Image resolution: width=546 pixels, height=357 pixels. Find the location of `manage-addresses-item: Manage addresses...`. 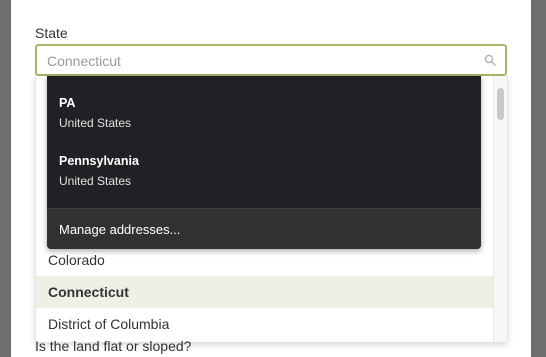

manage-addresses-item: Manage addresses... is located at coordinates (264, 228).